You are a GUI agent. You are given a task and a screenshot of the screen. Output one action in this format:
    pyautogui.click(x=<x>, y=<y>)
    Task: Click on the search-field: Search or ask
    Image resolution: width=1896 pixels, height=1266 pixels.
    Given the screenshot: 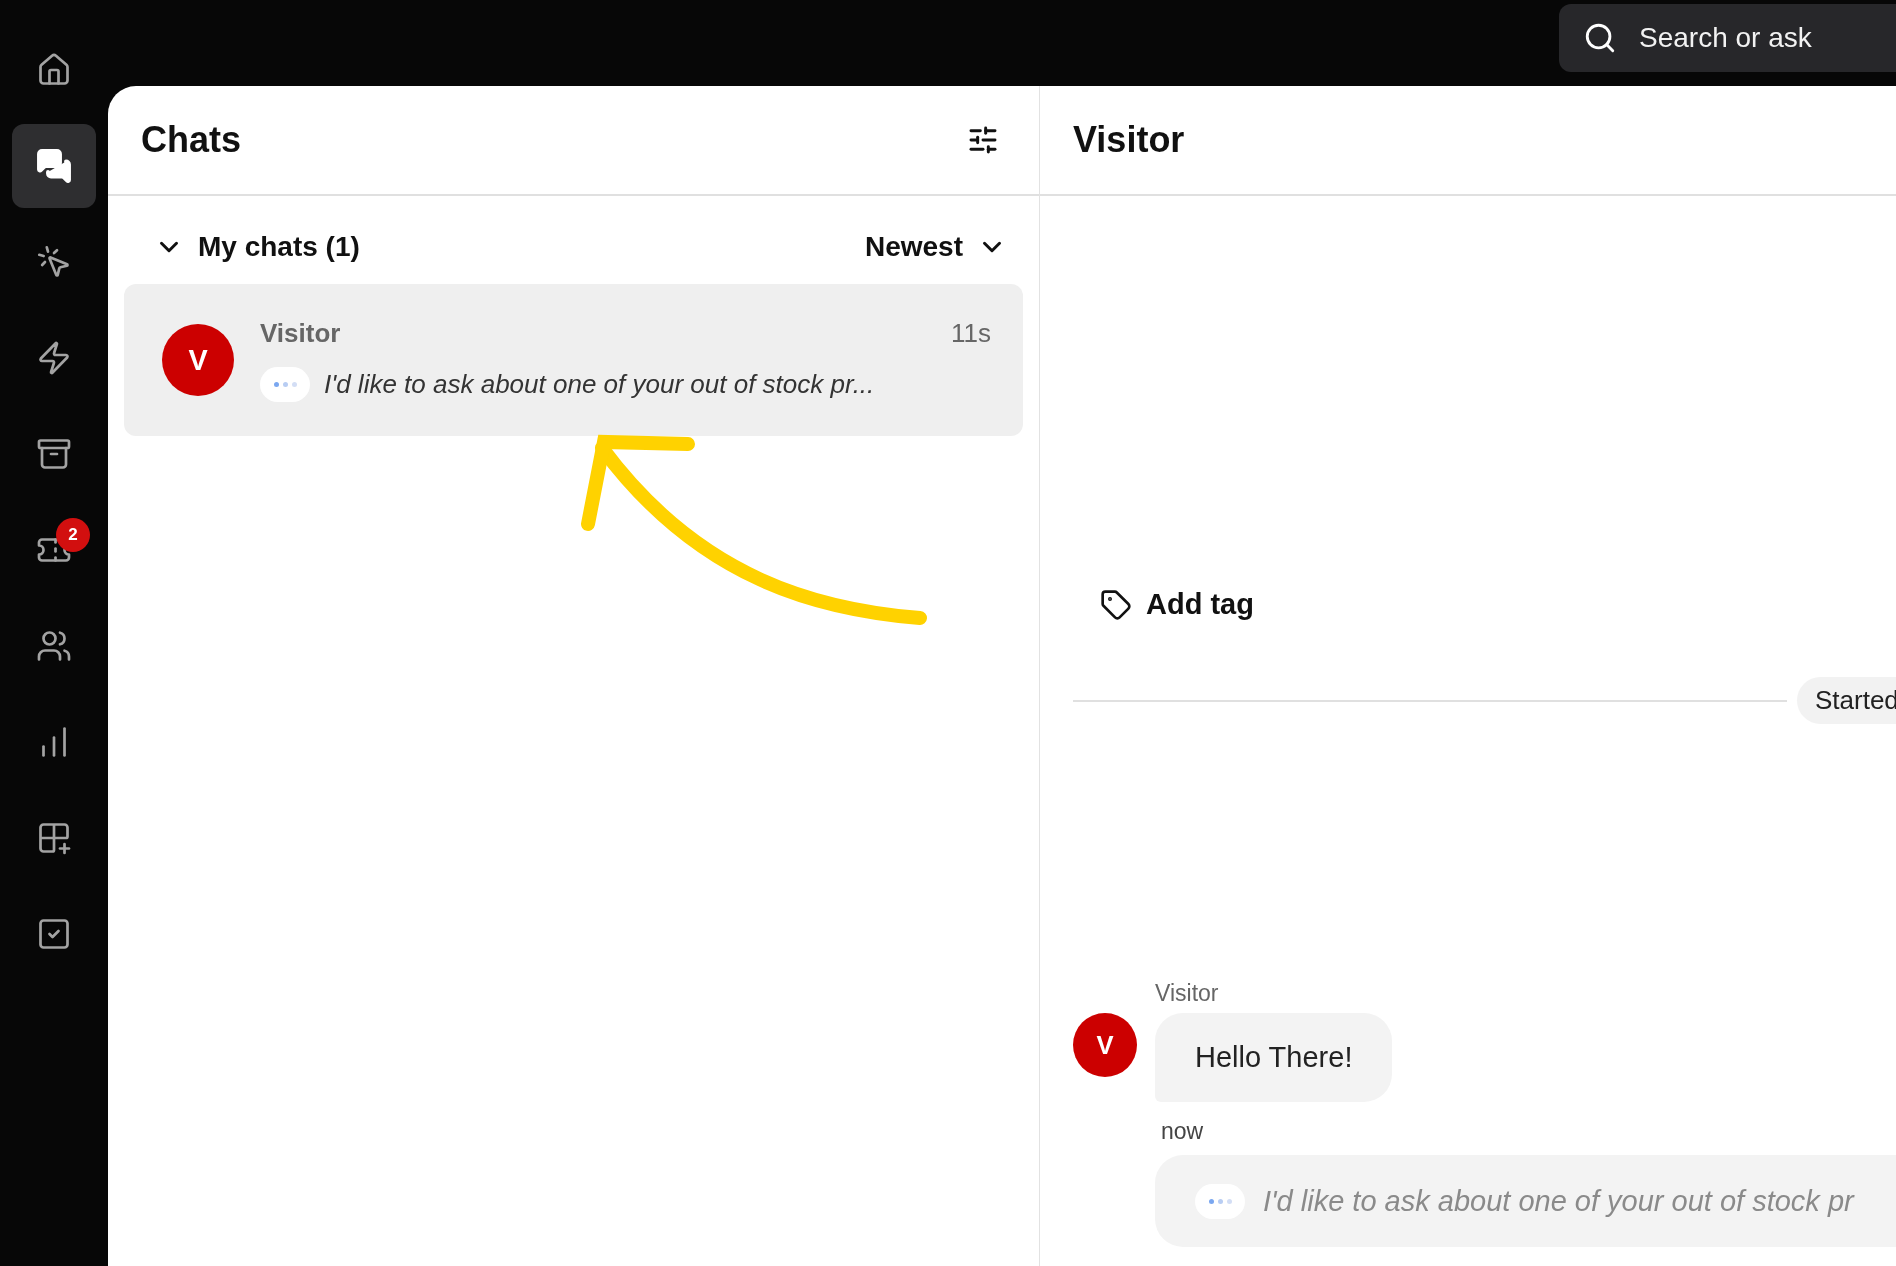 What is the action you would take?
    pyautogui.click(x=1727, y=38)
    